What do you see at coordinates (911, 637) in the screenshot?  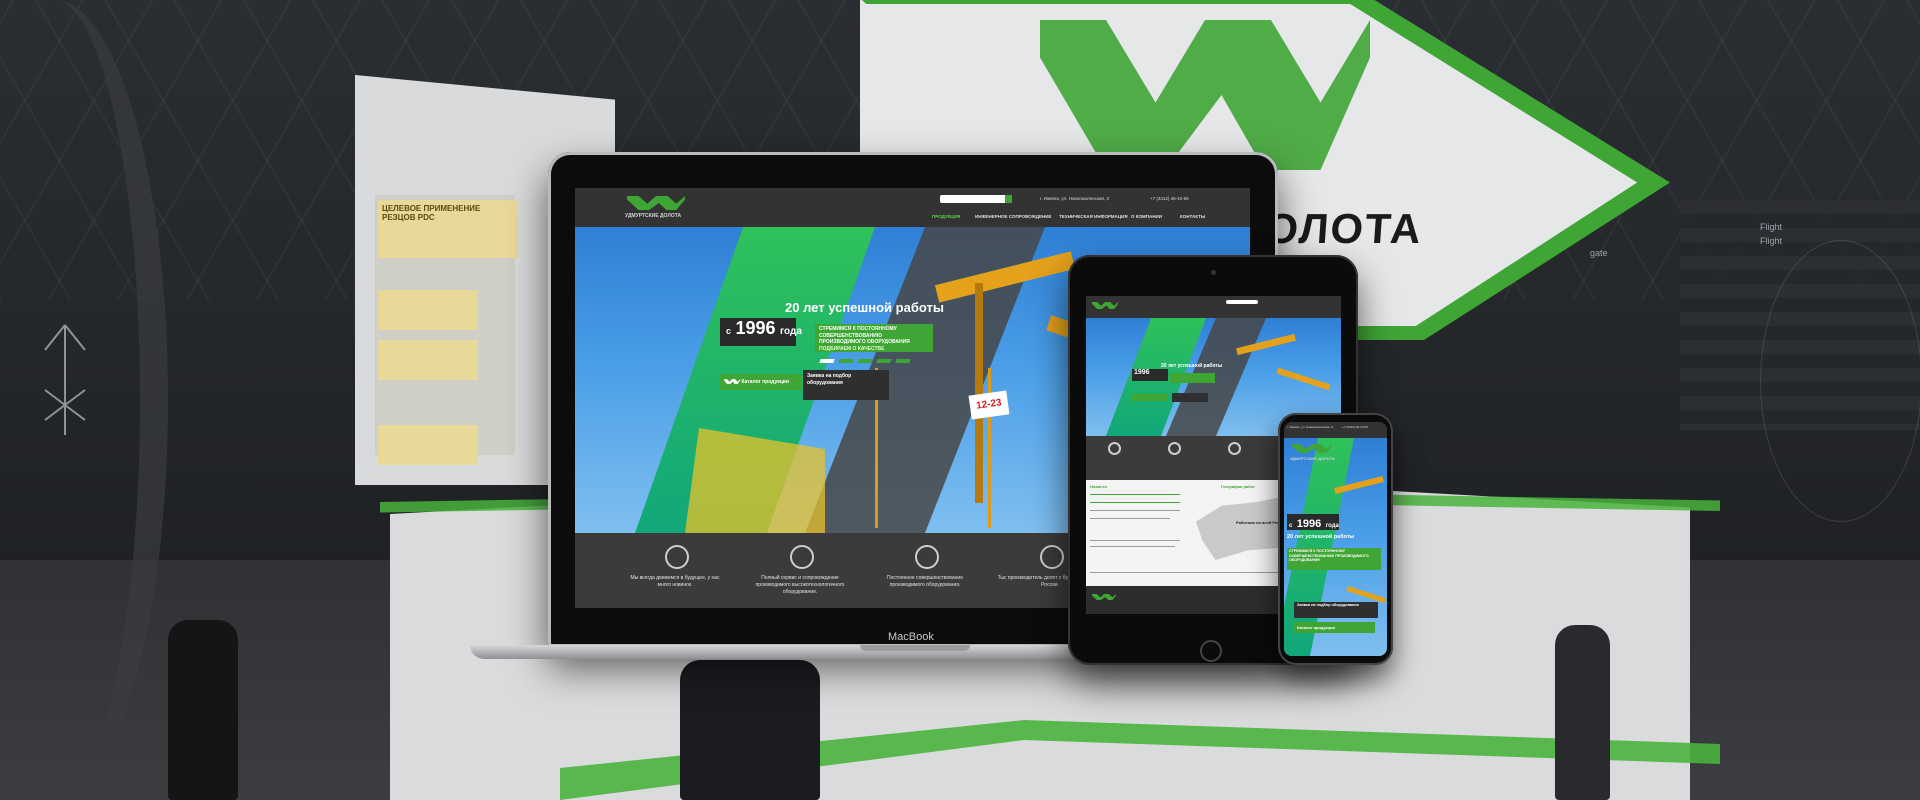 I see `laptop-brand-label: MacBook` at bounding box center [911, 637].